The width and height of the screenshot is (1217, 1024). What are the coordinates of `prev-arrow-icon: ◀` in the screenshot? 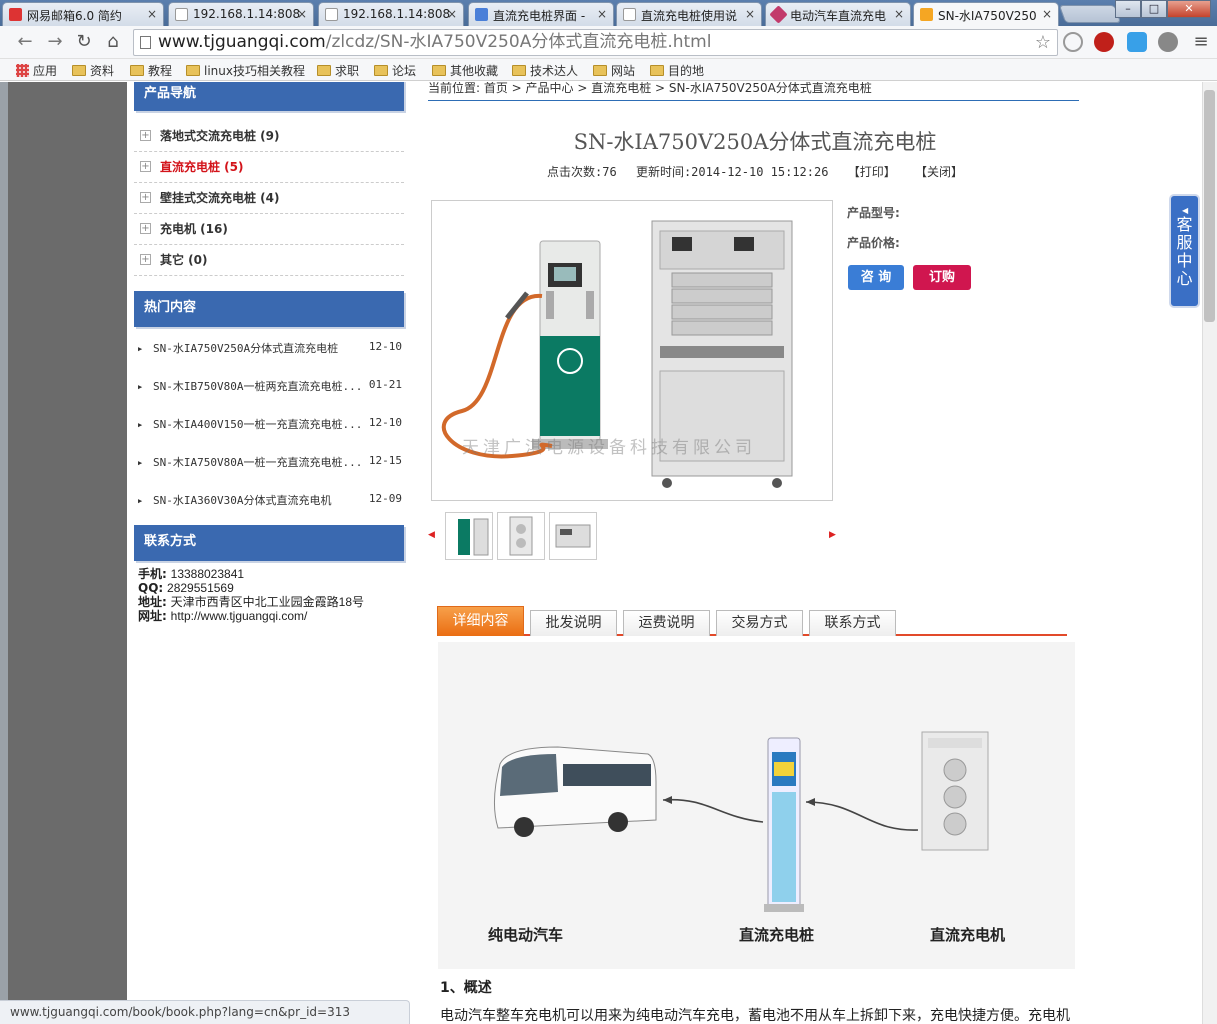 It's located at (431, 535).